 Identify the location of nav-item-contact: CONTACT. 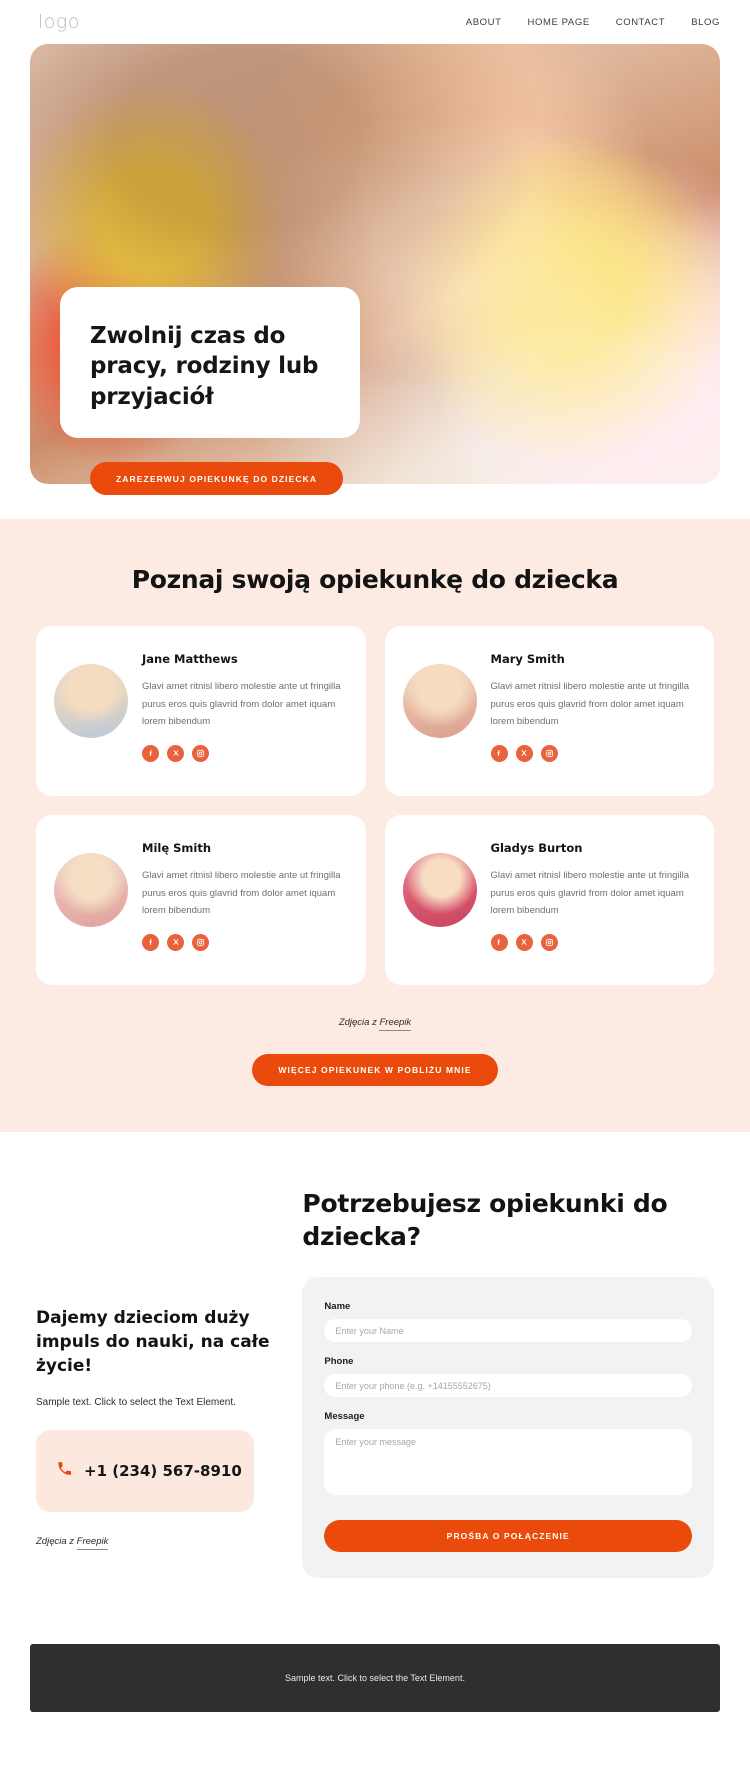
(640, 22).